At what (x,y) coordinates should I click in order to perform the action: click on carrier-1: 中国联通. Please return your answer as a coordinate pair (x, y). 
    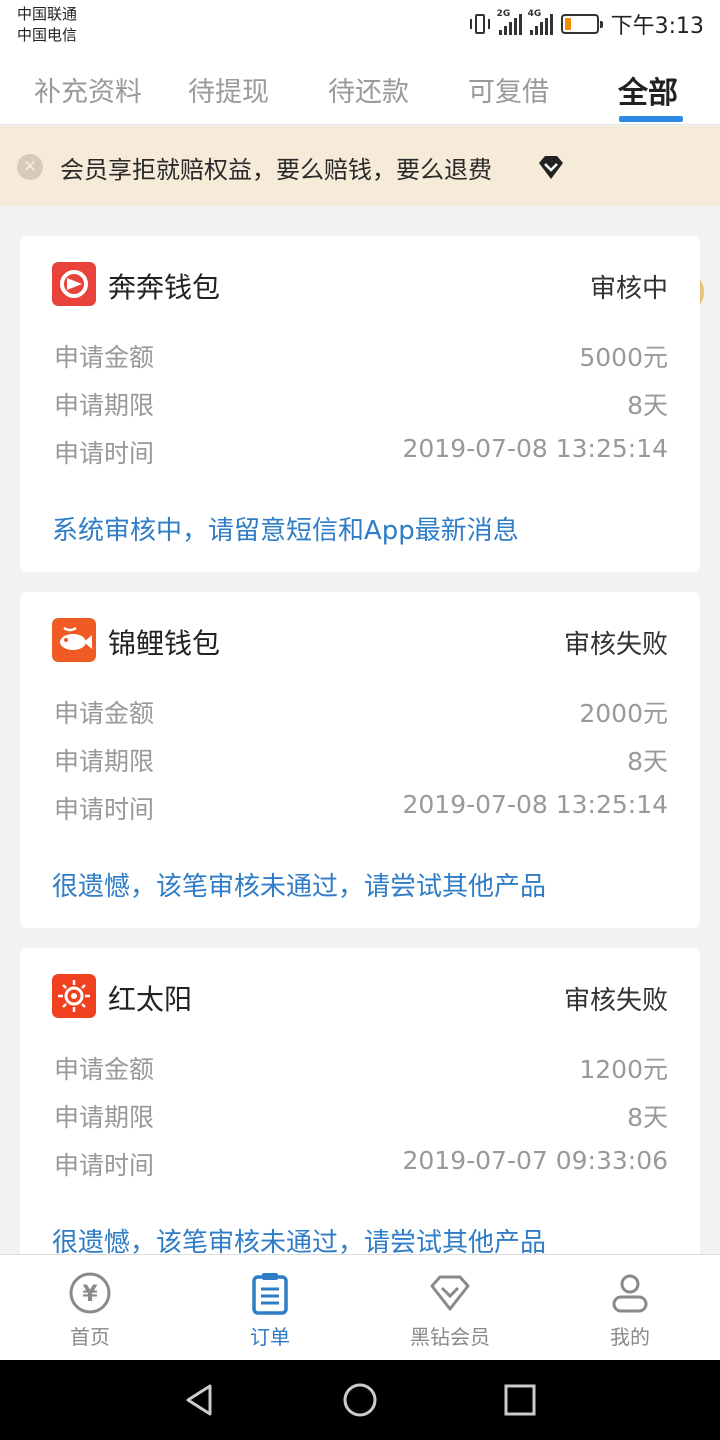
    Looking at the image, I should click on (47, 14).